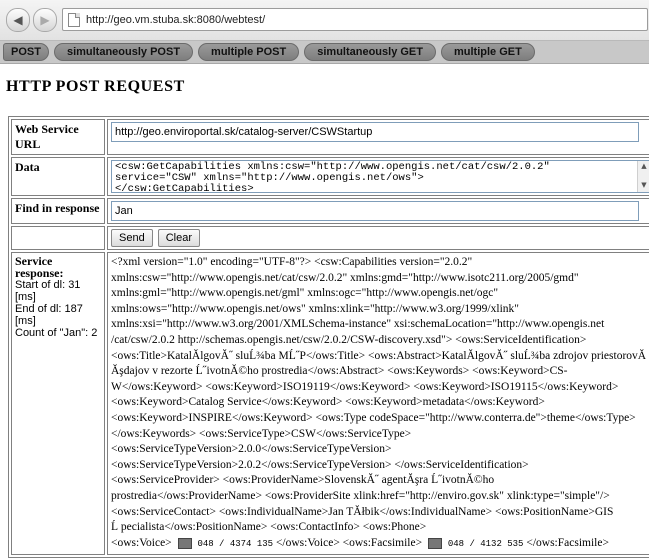 This screenshot has width=649, height=558. What do you see at coordinates (39, 267) in the screenshot?
I see `response-label: Service response:` at bounding box center [39, 267].